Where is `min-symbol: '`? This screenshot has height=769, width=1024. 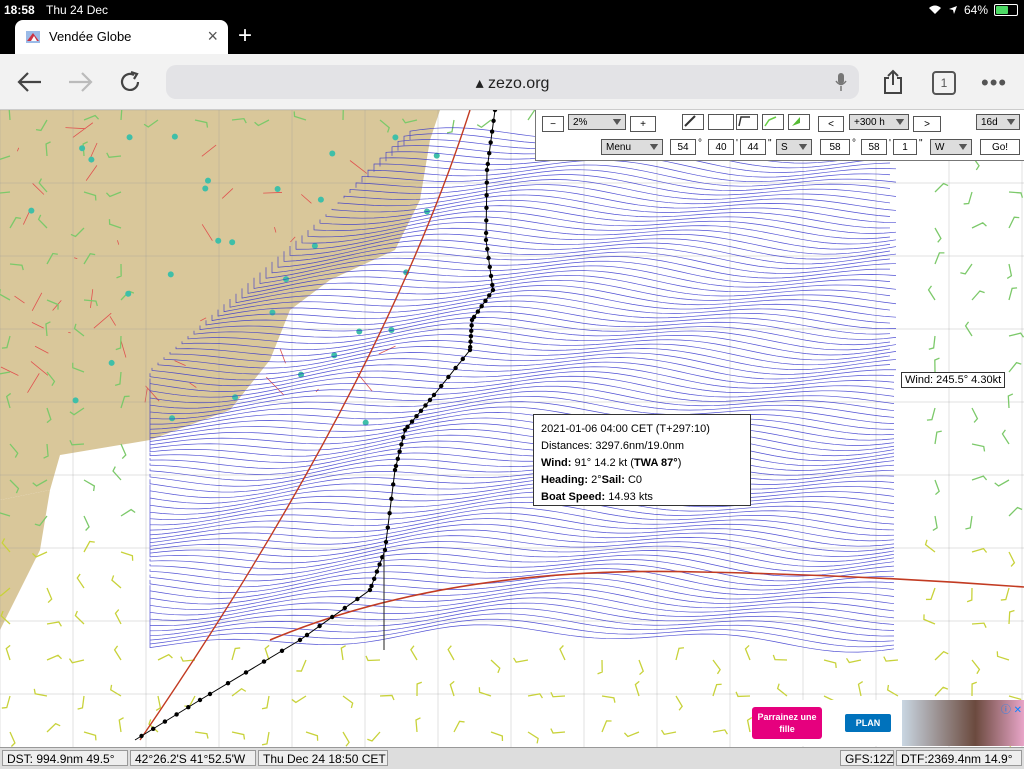 min-symbol: ' is located at coordinates (737, 143).